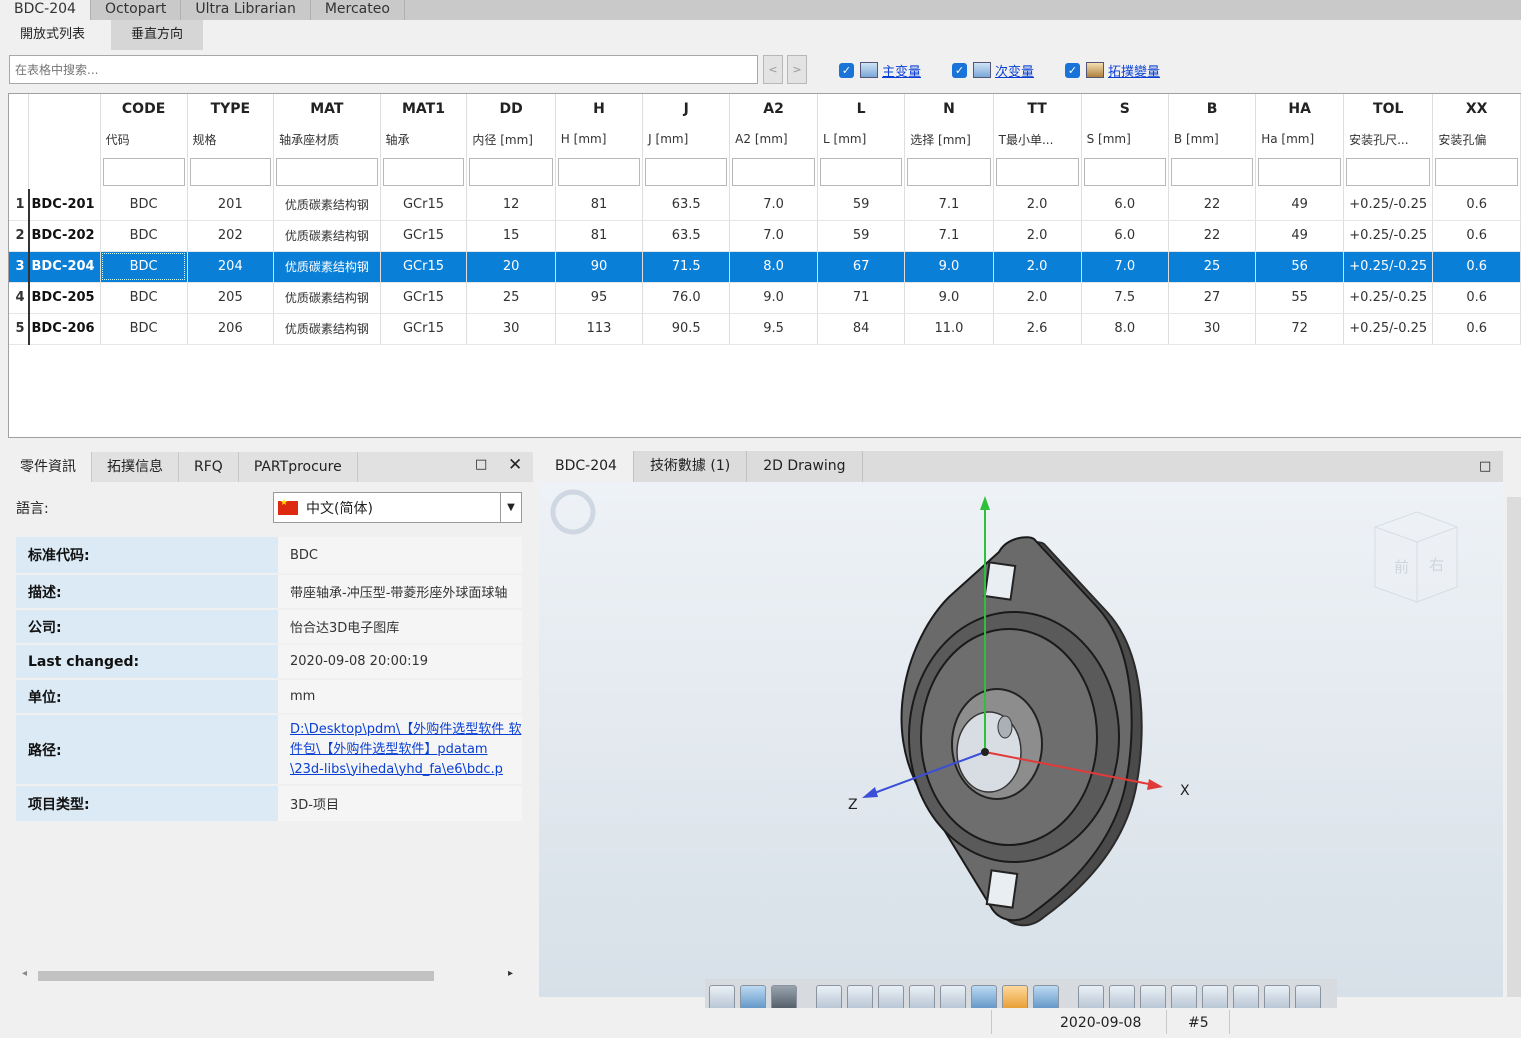 This screenshot has width=1521, height=1038. I want to click on part-number: BDC-205, so click(64, 298).